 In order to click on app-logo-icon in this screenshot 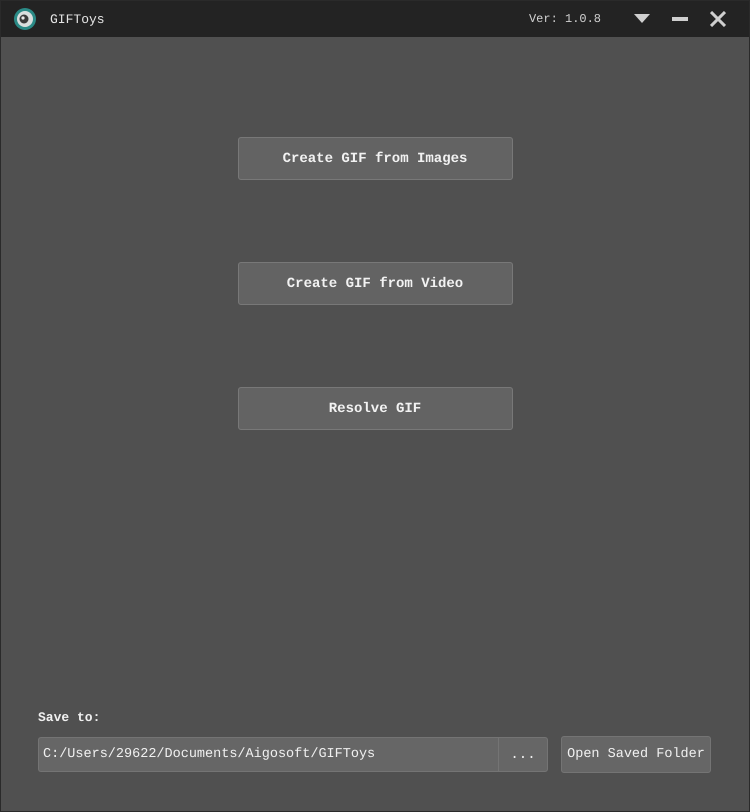, I will do `click(25, 19)`.